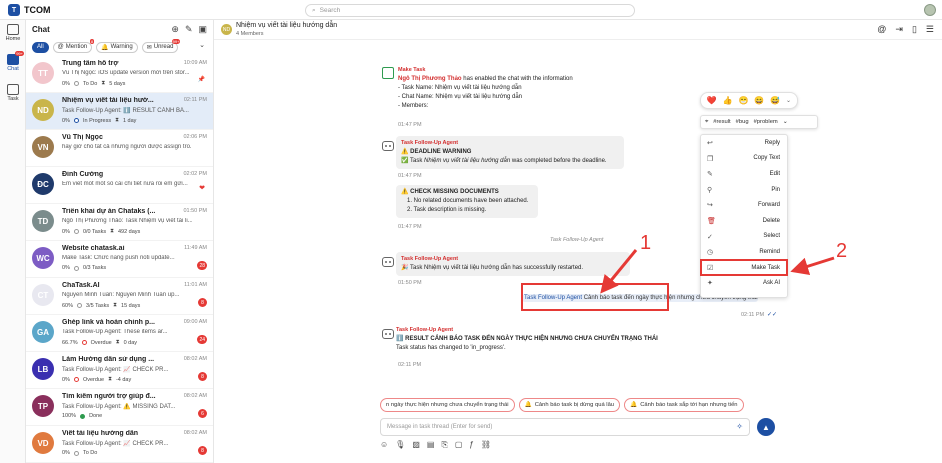 This screenshot has width=942, height=463. I want to click on menu-item-delete: 🗑 Delete, so click(744, 221).